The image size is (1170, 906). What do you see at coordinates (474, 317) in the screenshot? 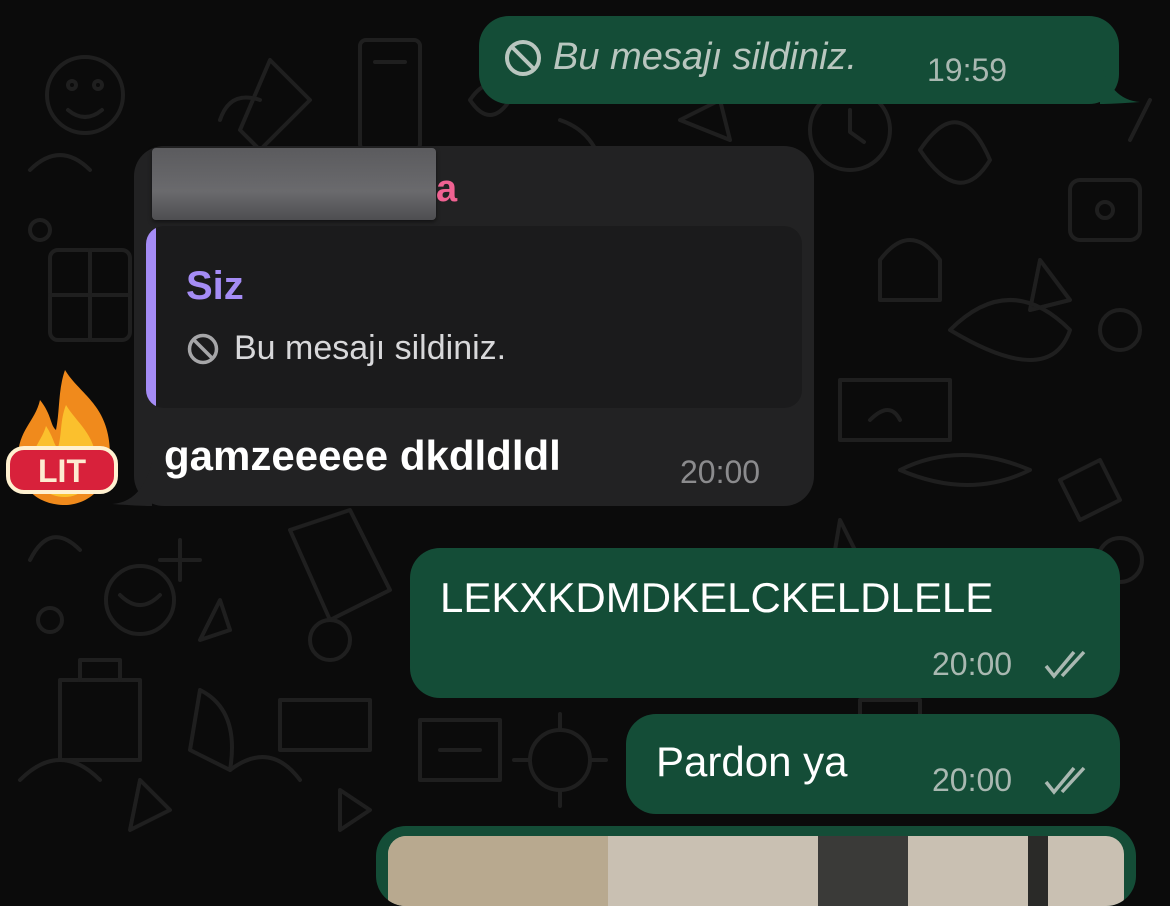
I see `quoted-reply: Siz Bu mesajı sildiniz.` at bounding box center [474, 317].